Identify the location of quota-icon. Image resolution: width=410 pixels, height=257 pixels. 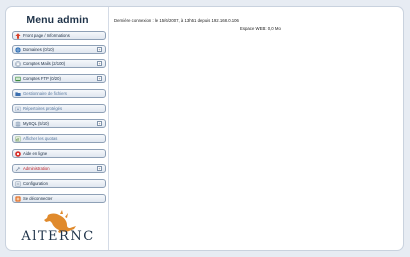
(18, 139).